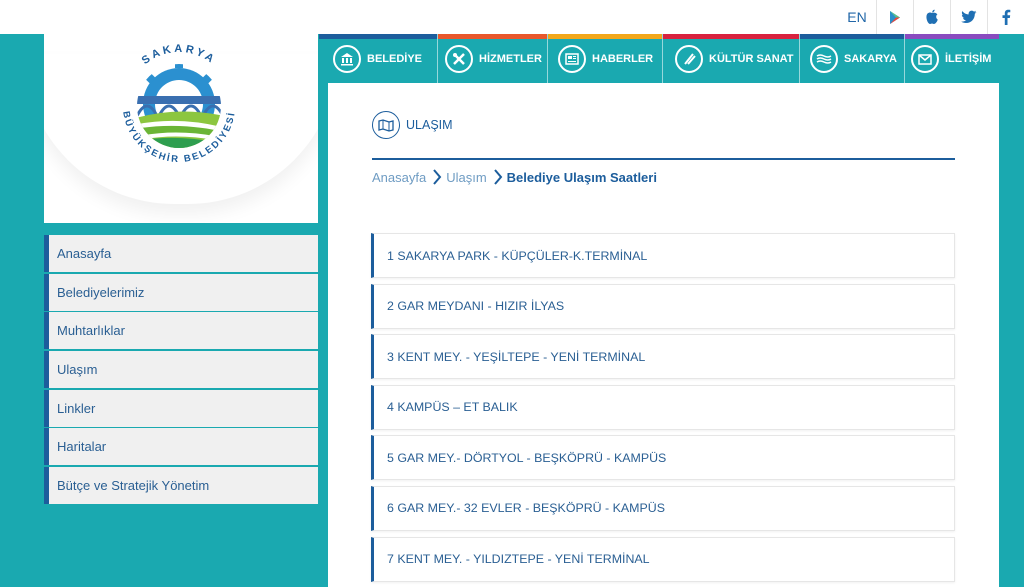 The image size is (1024, 587). What do you see at coordinates (510, 58) in the screenshot?
I see `tab-label: HİZMETLER` at bounding box center [510, 58].